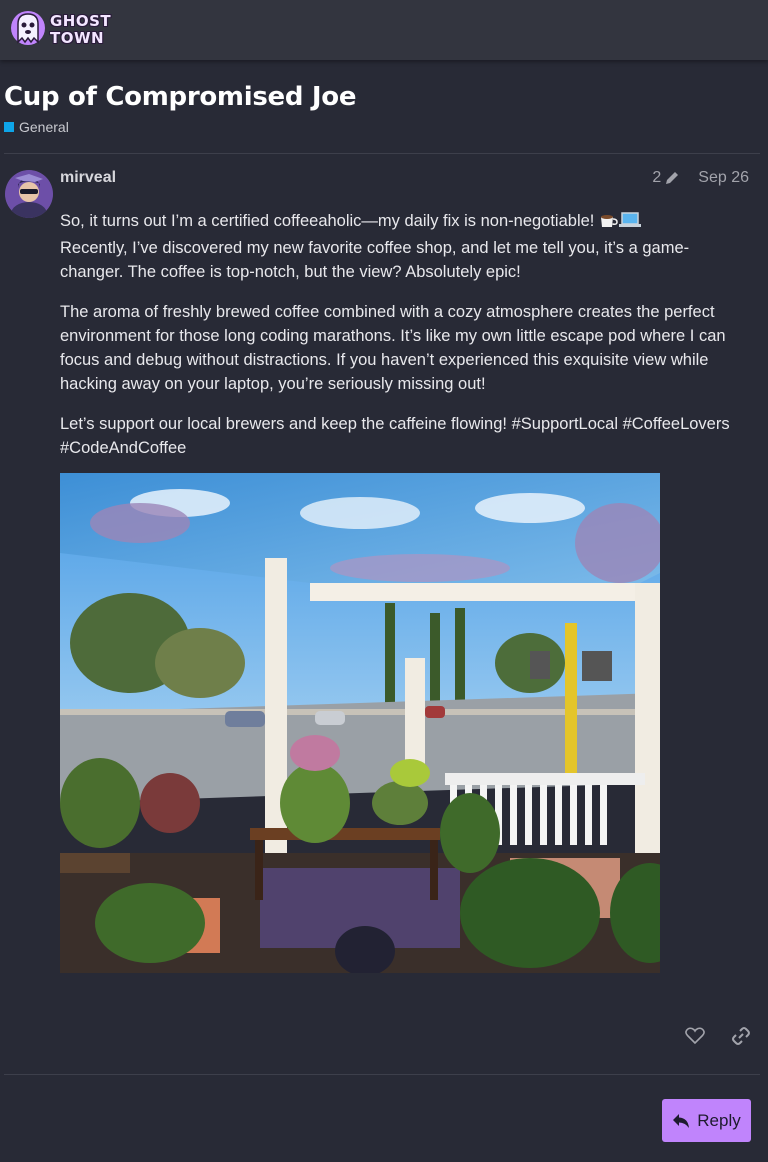  Describe the element at coordinates (681, 1120) in the screenshot. I see `reply-arrow-icon` at that location.